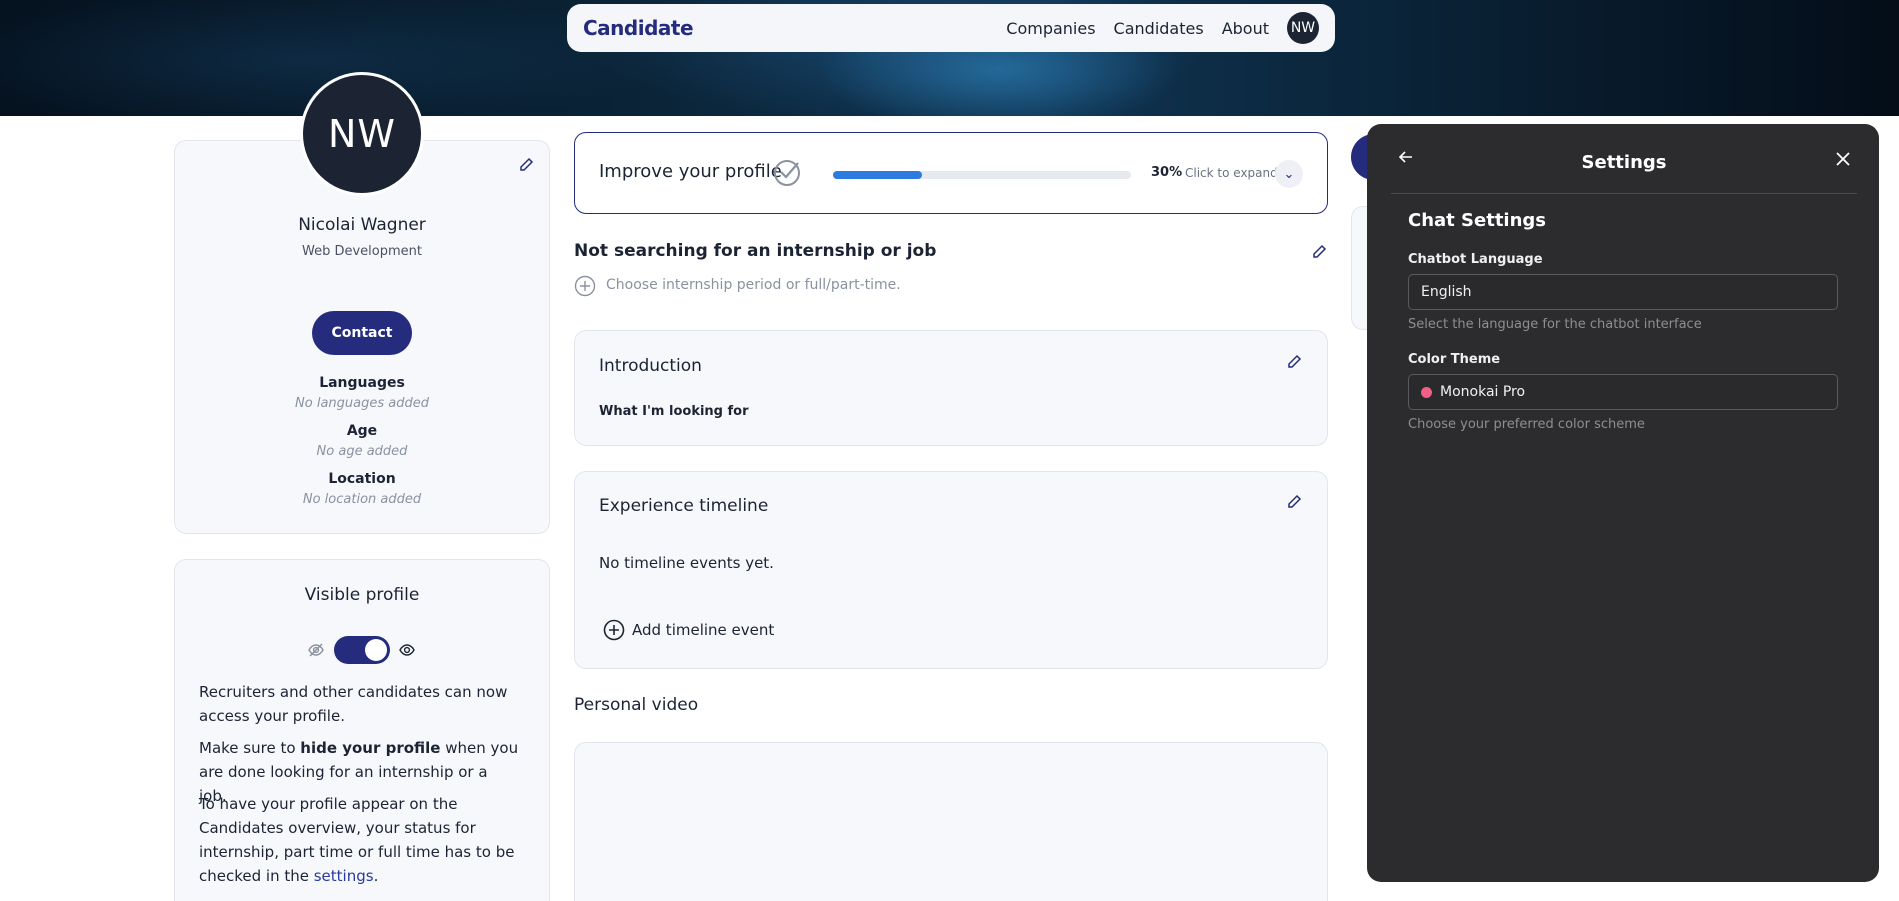 The width and height of the screenshot is (1899, 901). Describe the element at coordinates (1159, 28) in the screenshot. I see `nav-link-candidates: Candidates` at that location.